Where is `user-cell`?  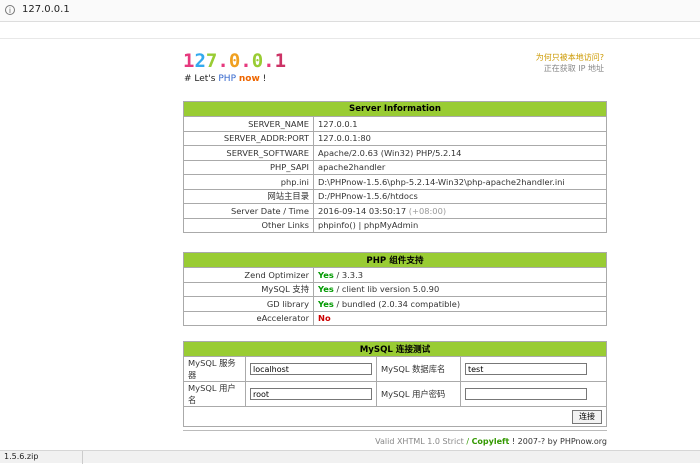 user-cell is located at coordinates (311, 394).